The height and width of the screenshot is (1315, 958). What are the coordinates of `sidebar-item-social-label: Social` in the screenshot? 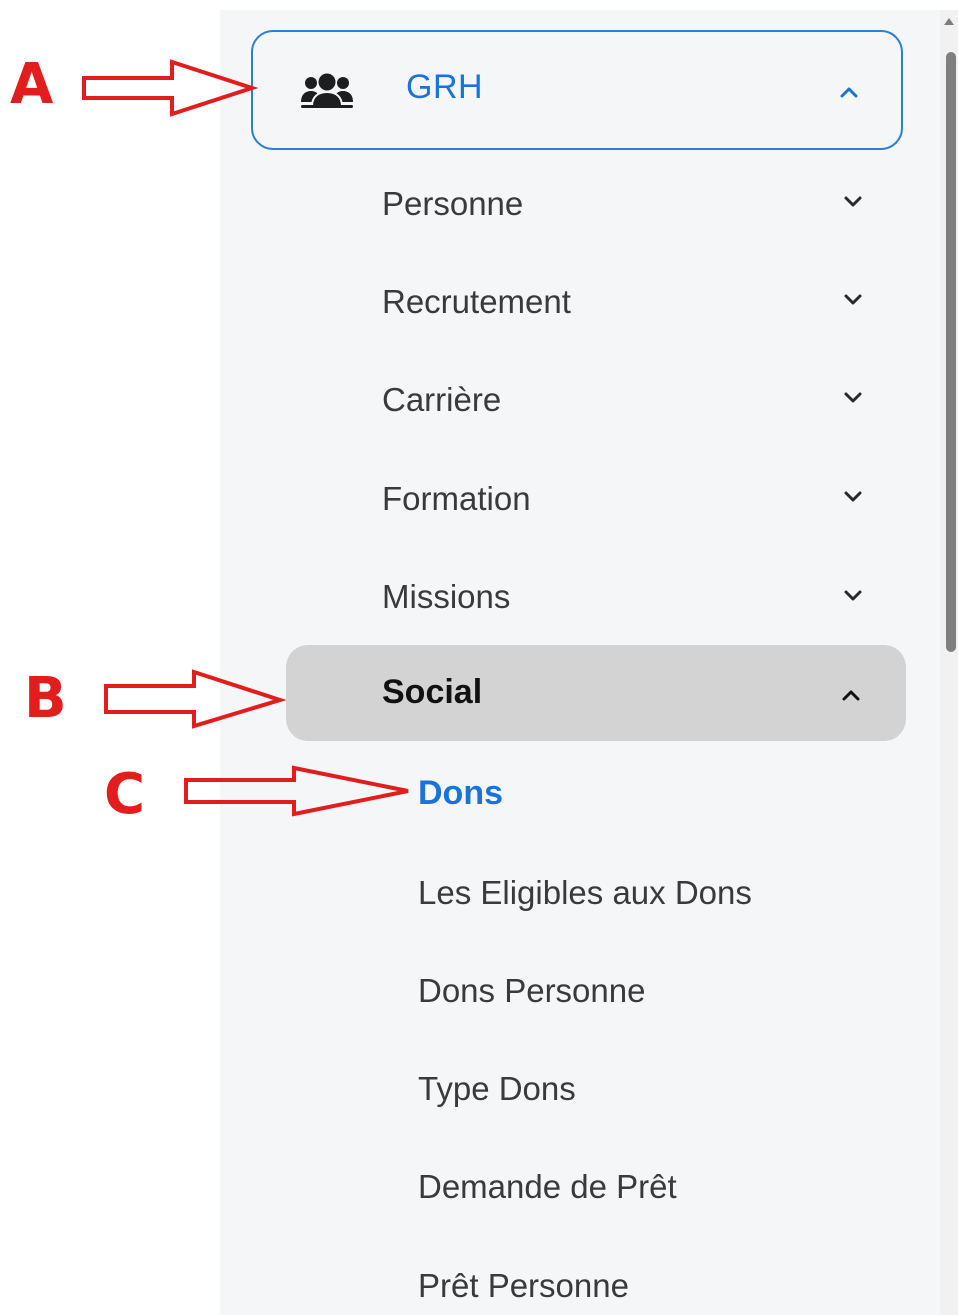 It's located at (432, 692).